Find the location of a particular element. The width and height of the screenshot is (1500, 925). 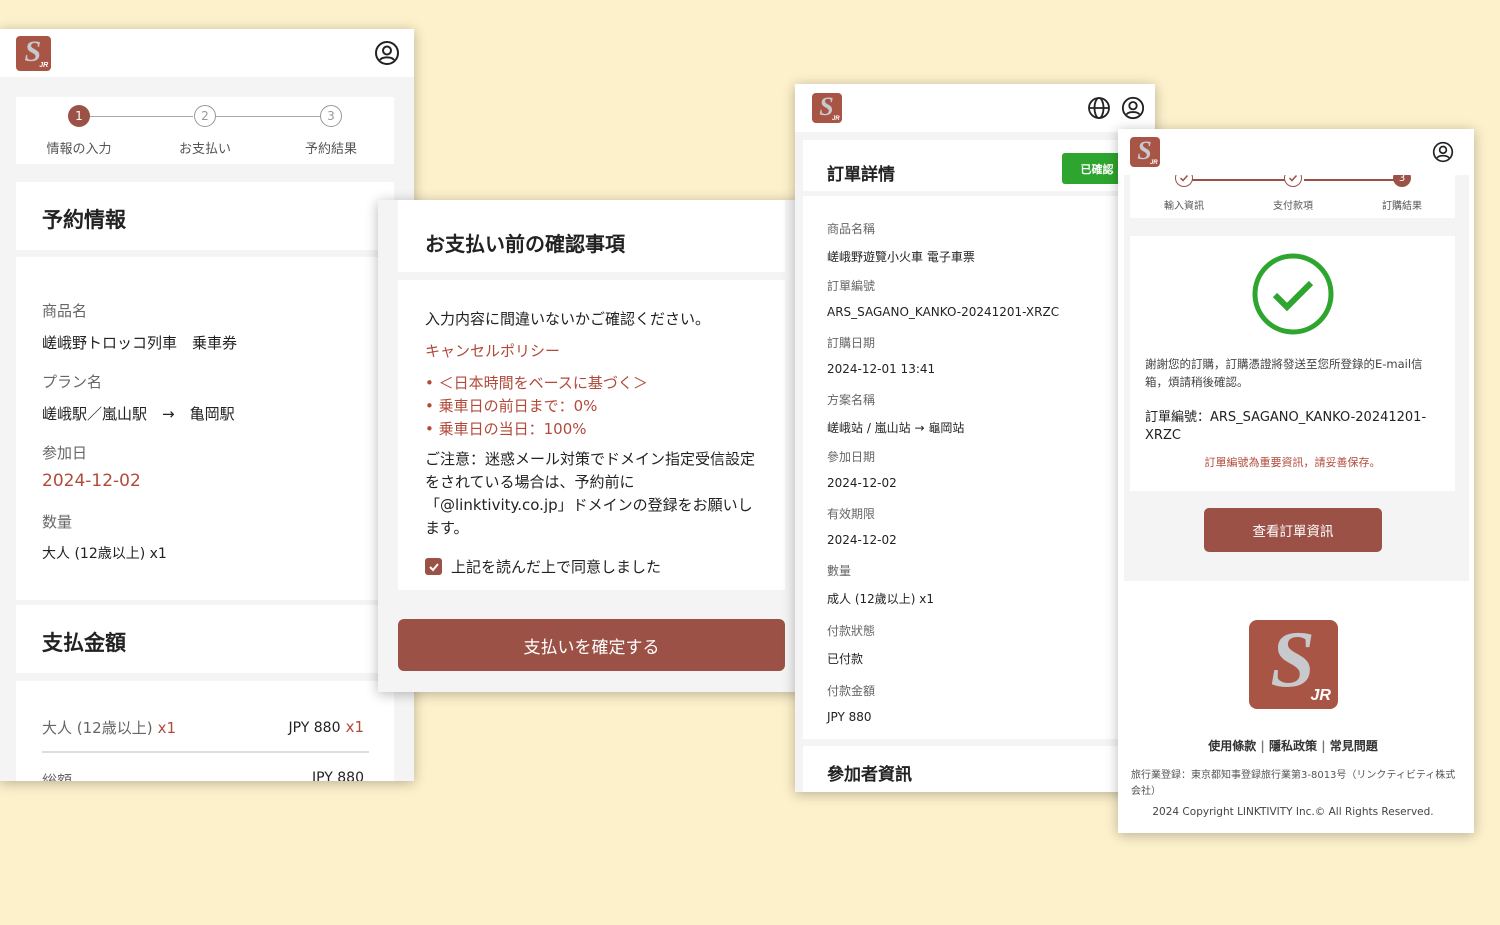

policy-item: • 乗車日の前日まで：0% is located at coordinates (511, 406).